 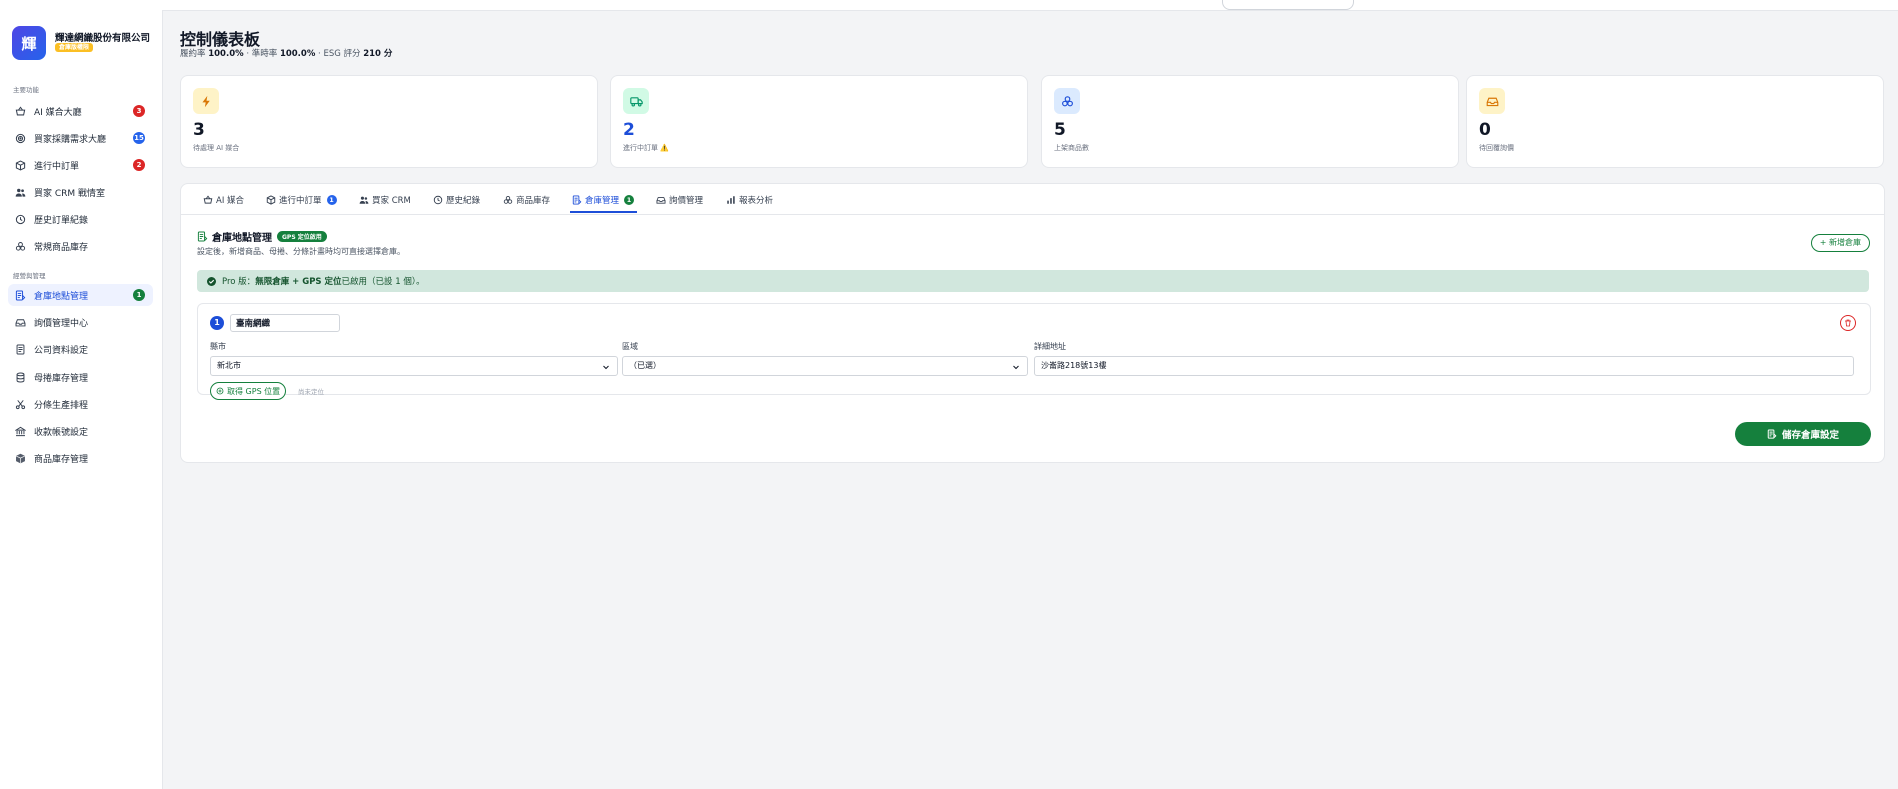 What do you see at coordinates (1071, 148) in the screenshot?
I see `stat-label: 上架商品數` at bounding box center [1071, 148].